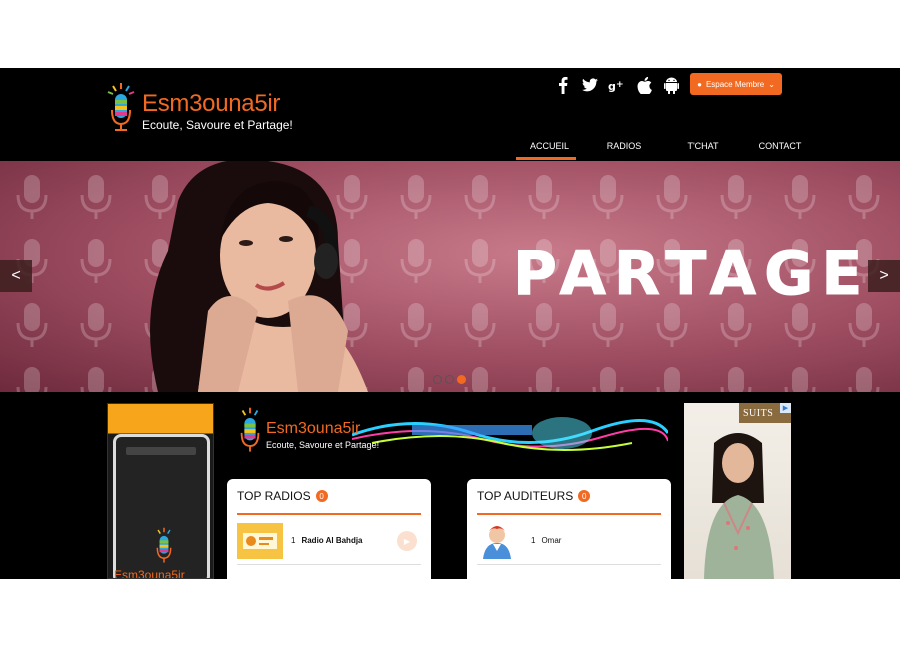 Image resolution: width=900 pixels, height=650 pixels. Describe the element at coordinates (461, 379) in the screenshot. I see `slider-dot-active` at that location.